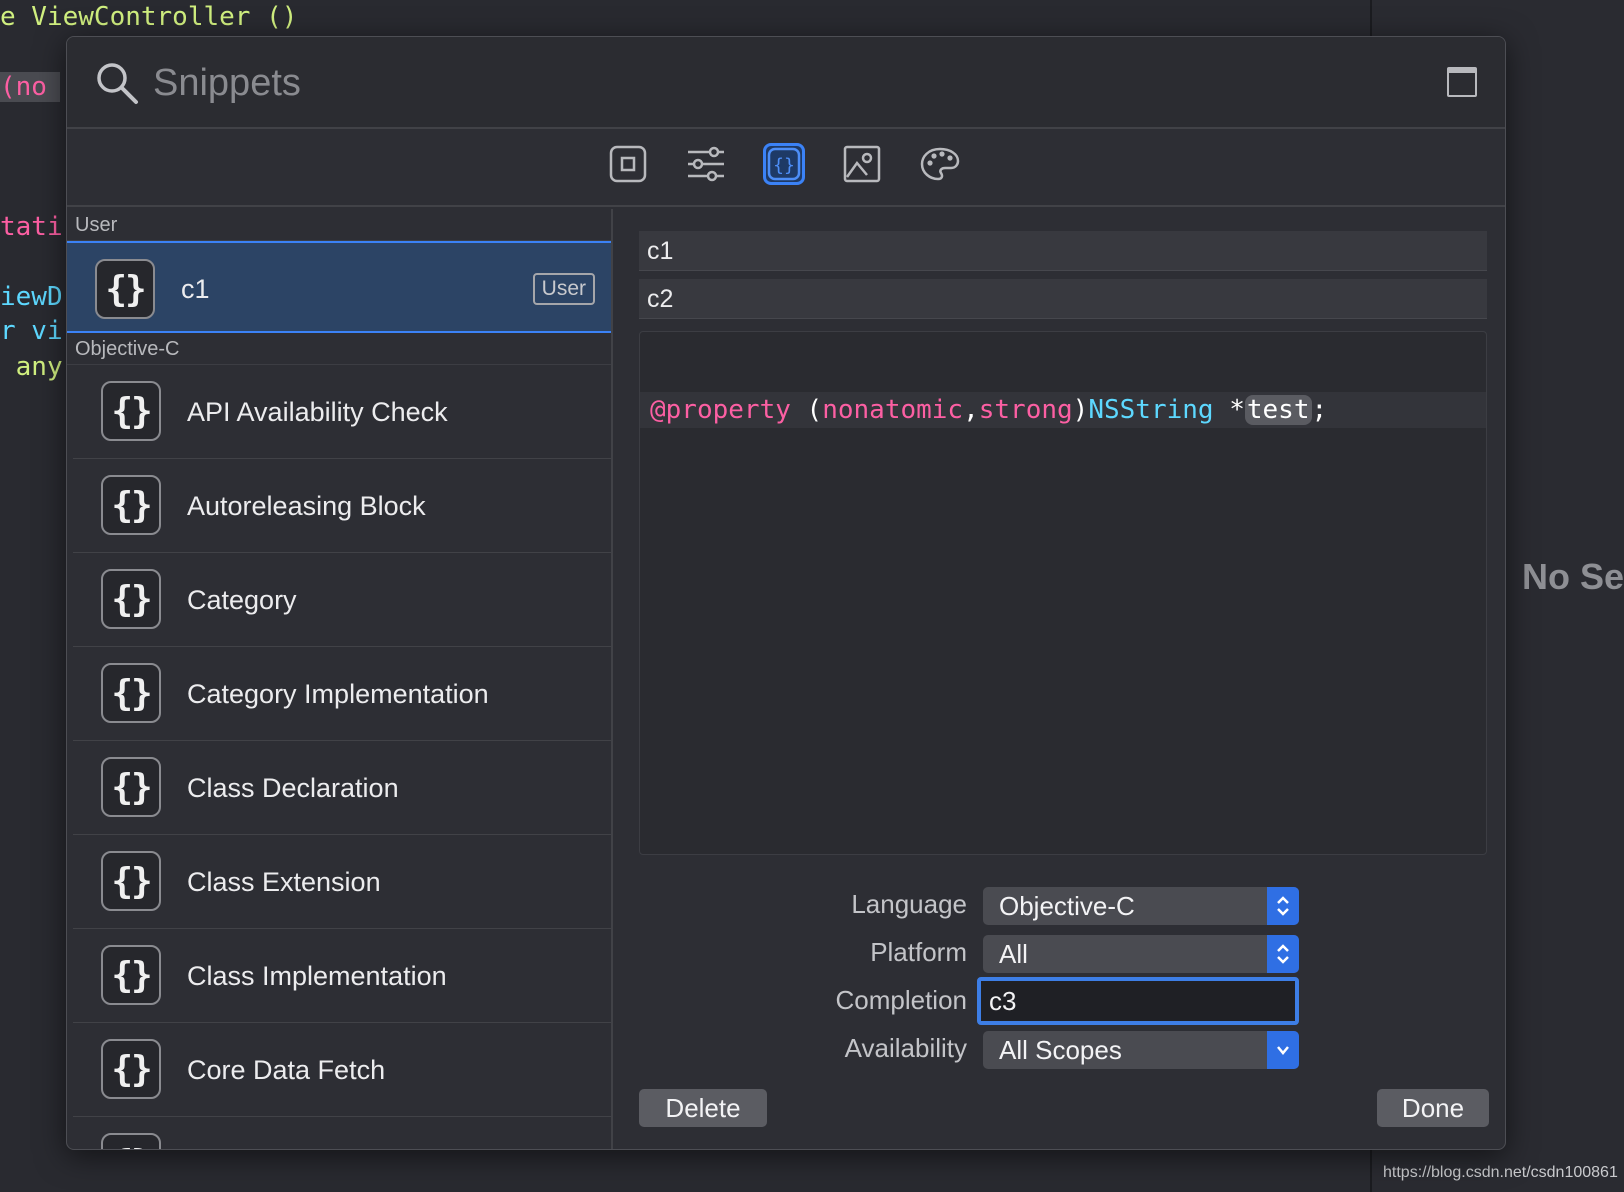  I want to click on list-item-label: Core Data Fetch, so click(286, 1070).